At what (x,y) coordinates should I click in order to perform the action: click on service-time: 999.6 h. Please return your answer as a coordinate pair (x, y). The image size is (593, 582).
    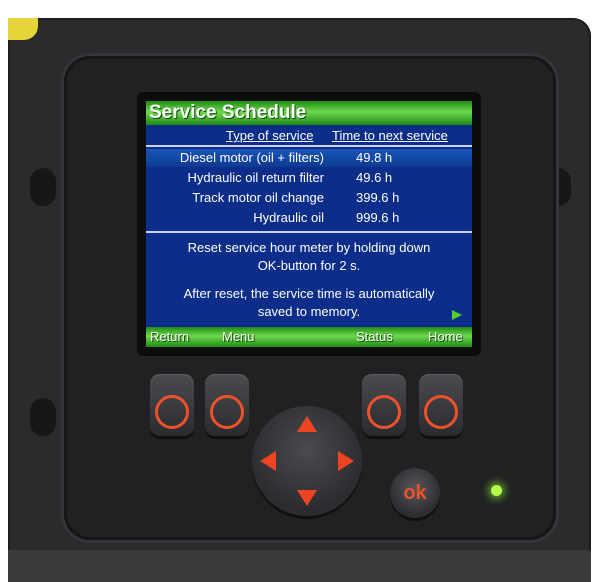
    Looking at the image, I should click on (378, 217).